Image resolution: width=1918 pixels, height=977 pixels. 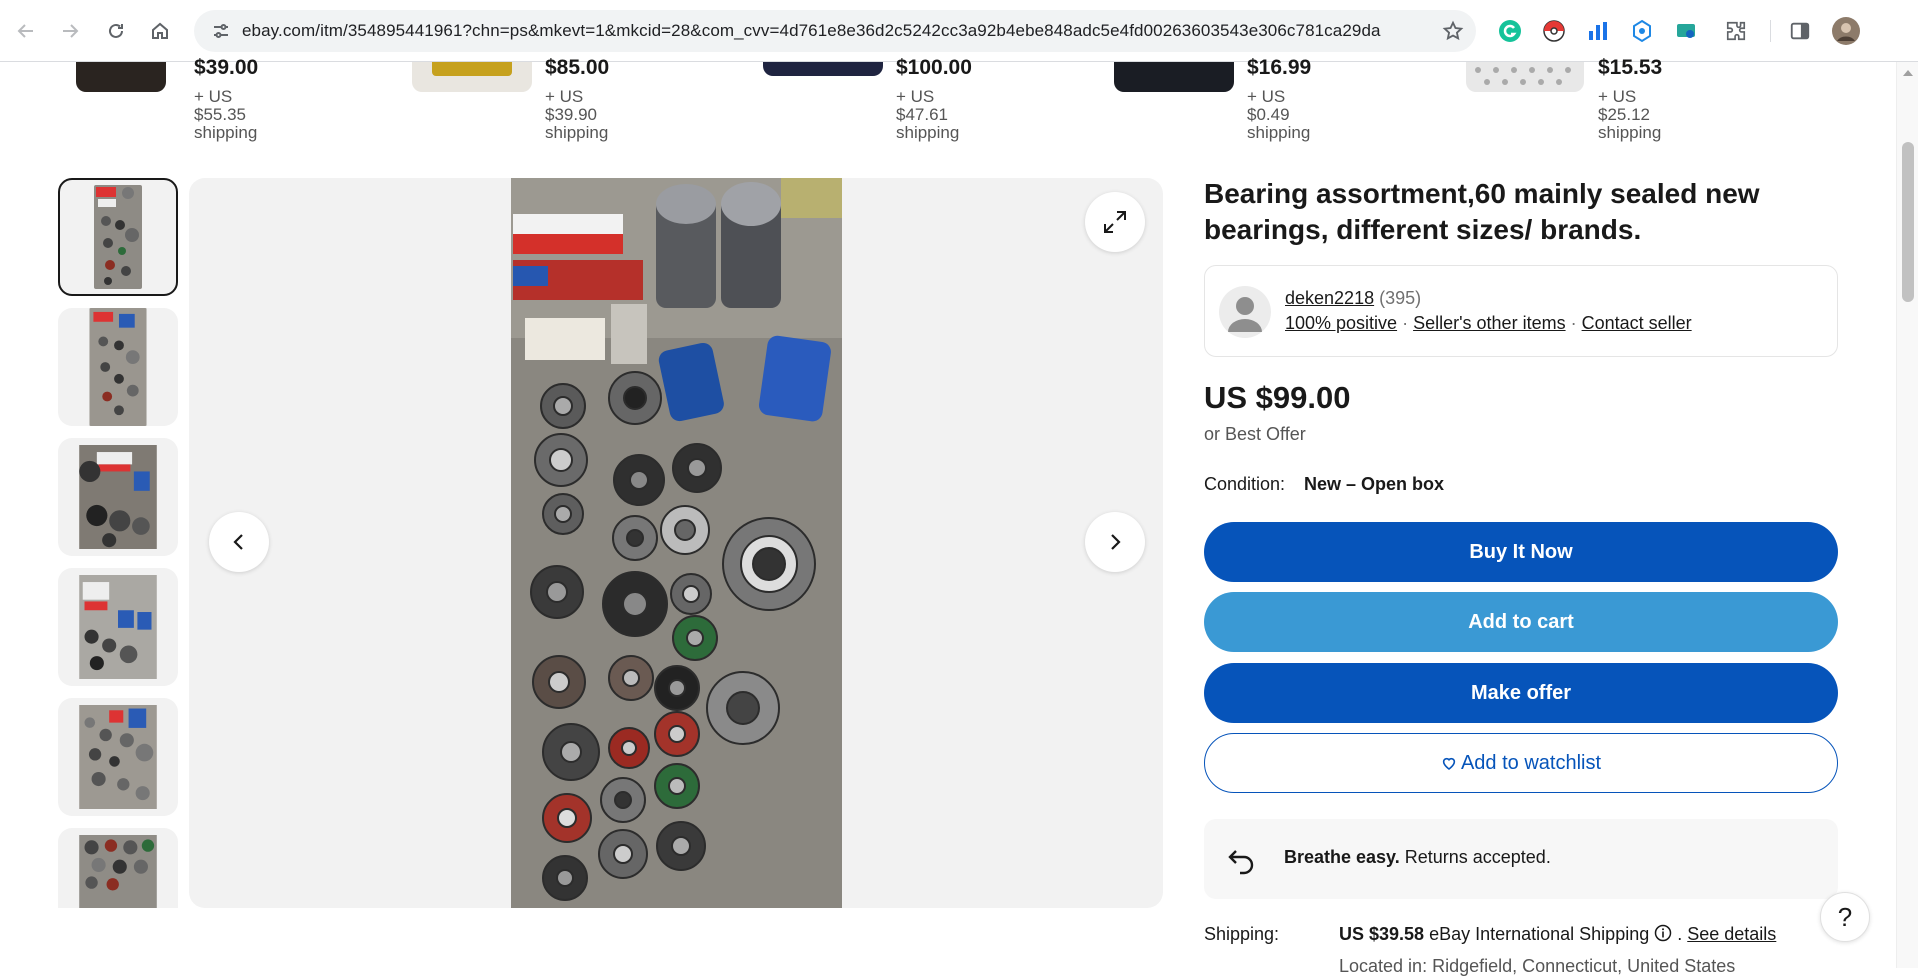 I want to click on seller-positive-link: 100% positive, so click(x=1341, y=323).